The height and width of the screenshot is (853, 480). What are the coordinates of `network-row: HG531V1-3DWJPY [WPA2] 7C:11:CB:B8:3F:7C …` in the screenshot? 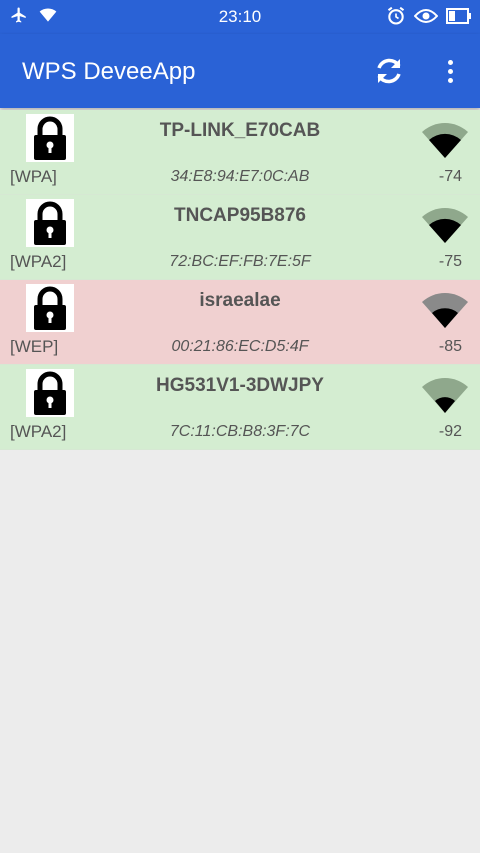 It's located at (240, 407).